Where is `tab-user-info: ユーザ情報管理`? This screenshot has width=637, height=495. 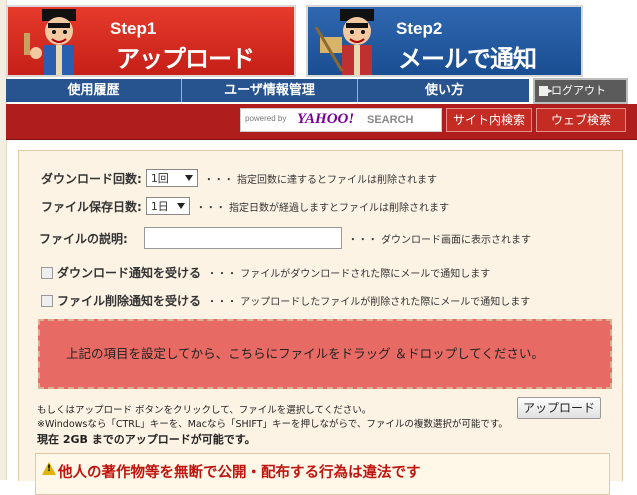
tab-user-info: ユーザ情報管理 is located at coordinates (270, 90).